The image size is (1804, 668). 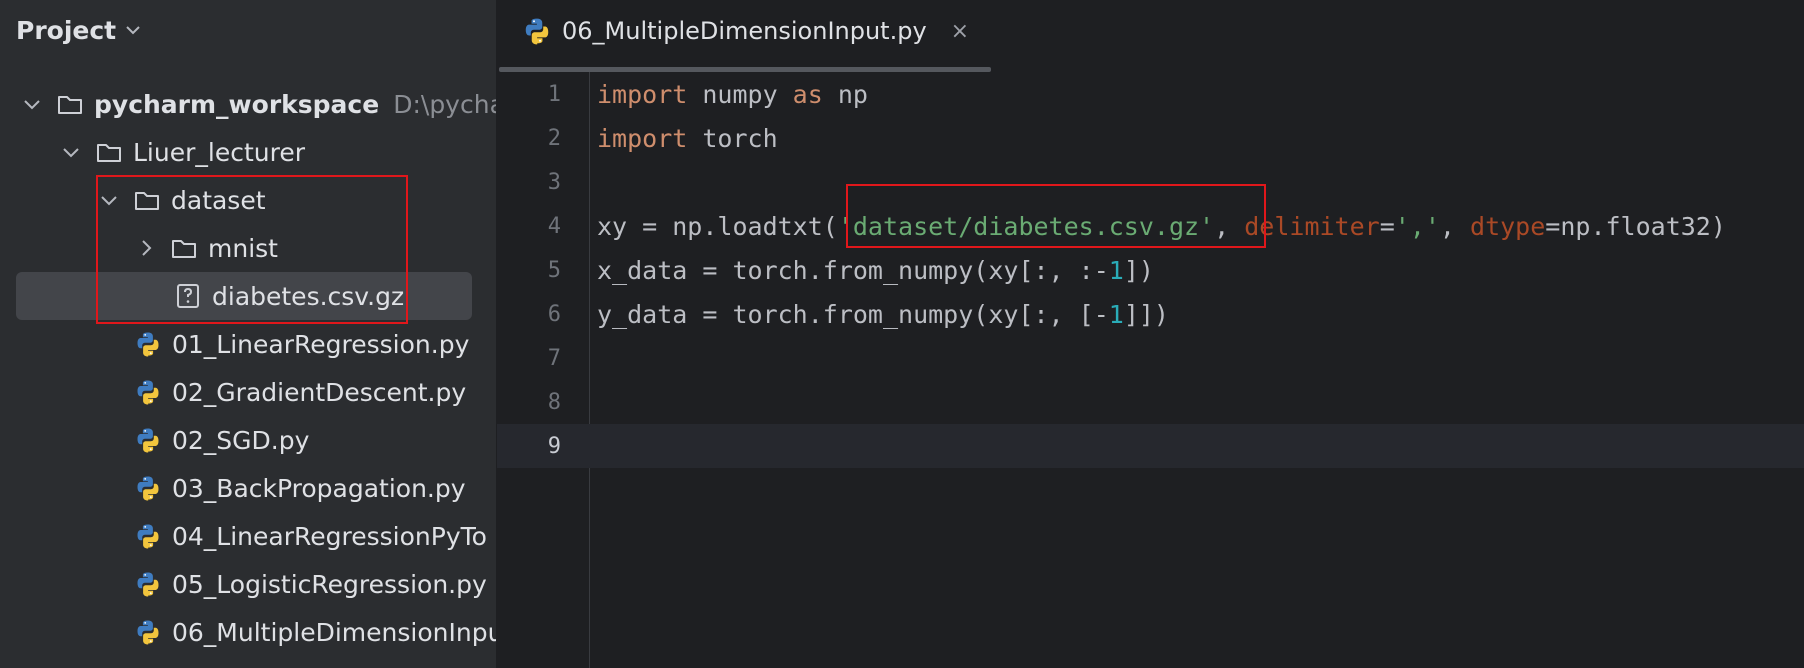 What do you see at coordinates (554, 226) in the screenshot?
I see `line-number: 4` at bounding box center [554, 226].